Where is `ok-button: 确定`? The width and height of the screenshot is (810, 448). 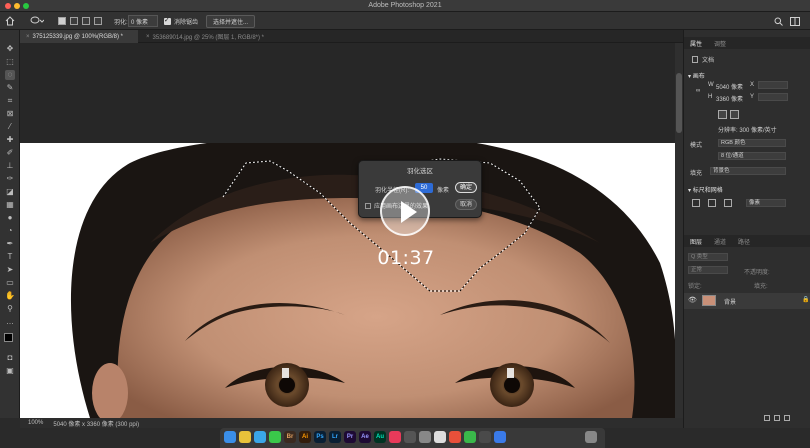
ok-button: 确定 is located at coordinates (466, 187).